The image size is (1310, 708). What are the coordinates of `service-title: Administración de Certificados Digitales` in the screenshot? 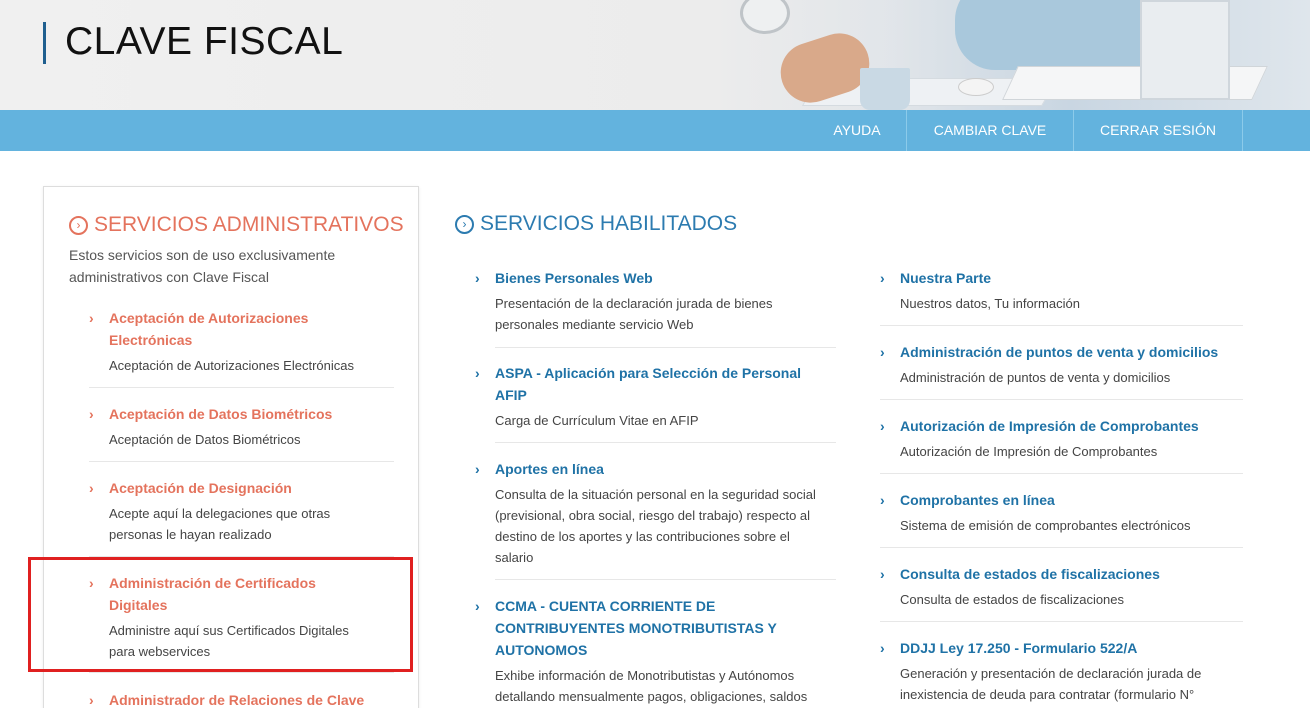 It's located at (212, 594).